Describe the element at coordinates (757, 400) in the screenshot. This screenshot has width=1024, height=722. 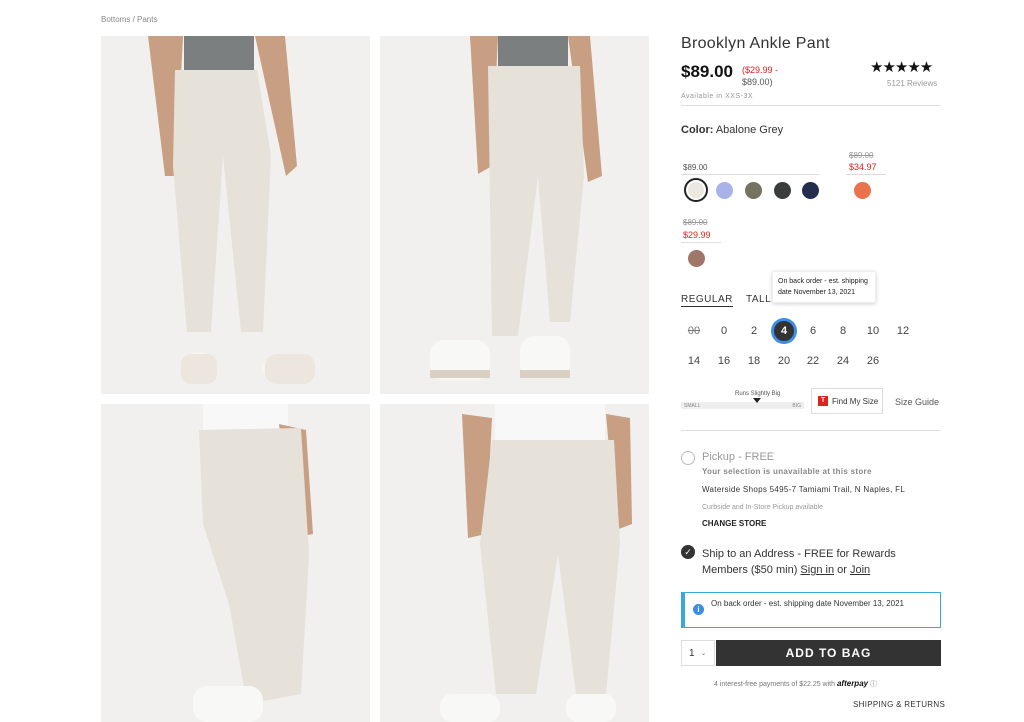
I see `fit-marker-icon` at that location.